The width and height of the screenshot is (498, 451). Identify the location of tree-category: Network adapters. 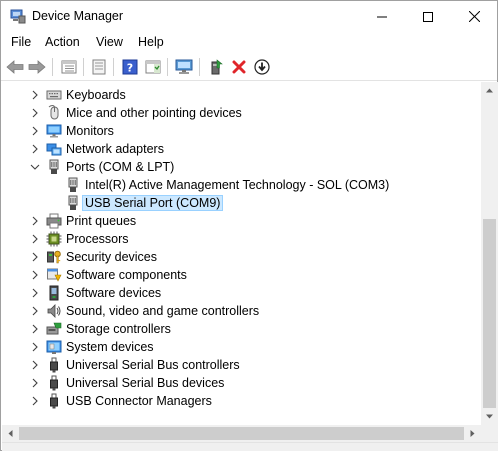
(241, 149).